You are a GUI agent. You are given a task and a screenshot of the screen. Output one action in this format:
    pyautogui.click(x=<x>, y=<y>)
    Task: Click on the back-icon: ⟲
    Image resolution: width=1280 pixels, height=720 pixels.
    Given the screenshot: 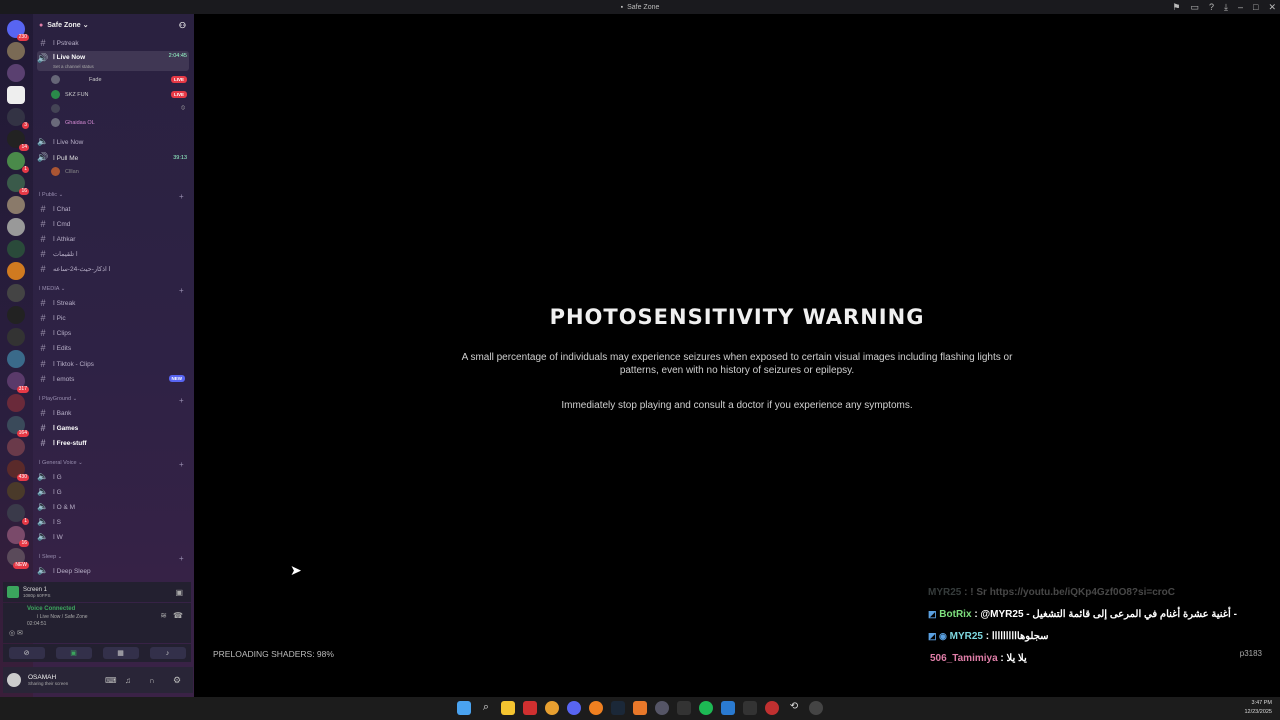 What is the action you would take?
    pyautogui.click(x=794, y=708)
    